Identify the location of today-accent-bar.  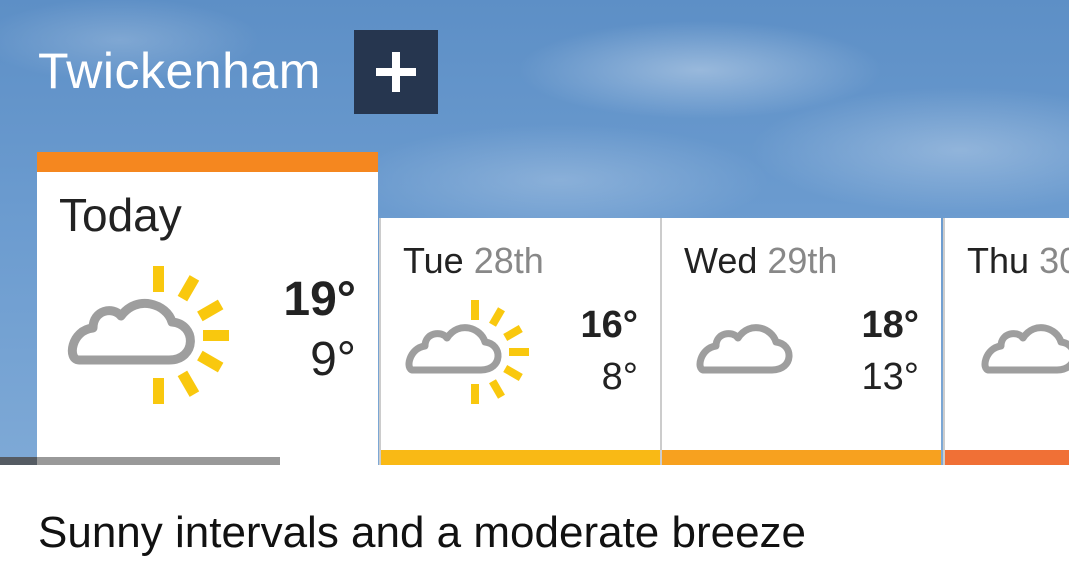
(207, 162).